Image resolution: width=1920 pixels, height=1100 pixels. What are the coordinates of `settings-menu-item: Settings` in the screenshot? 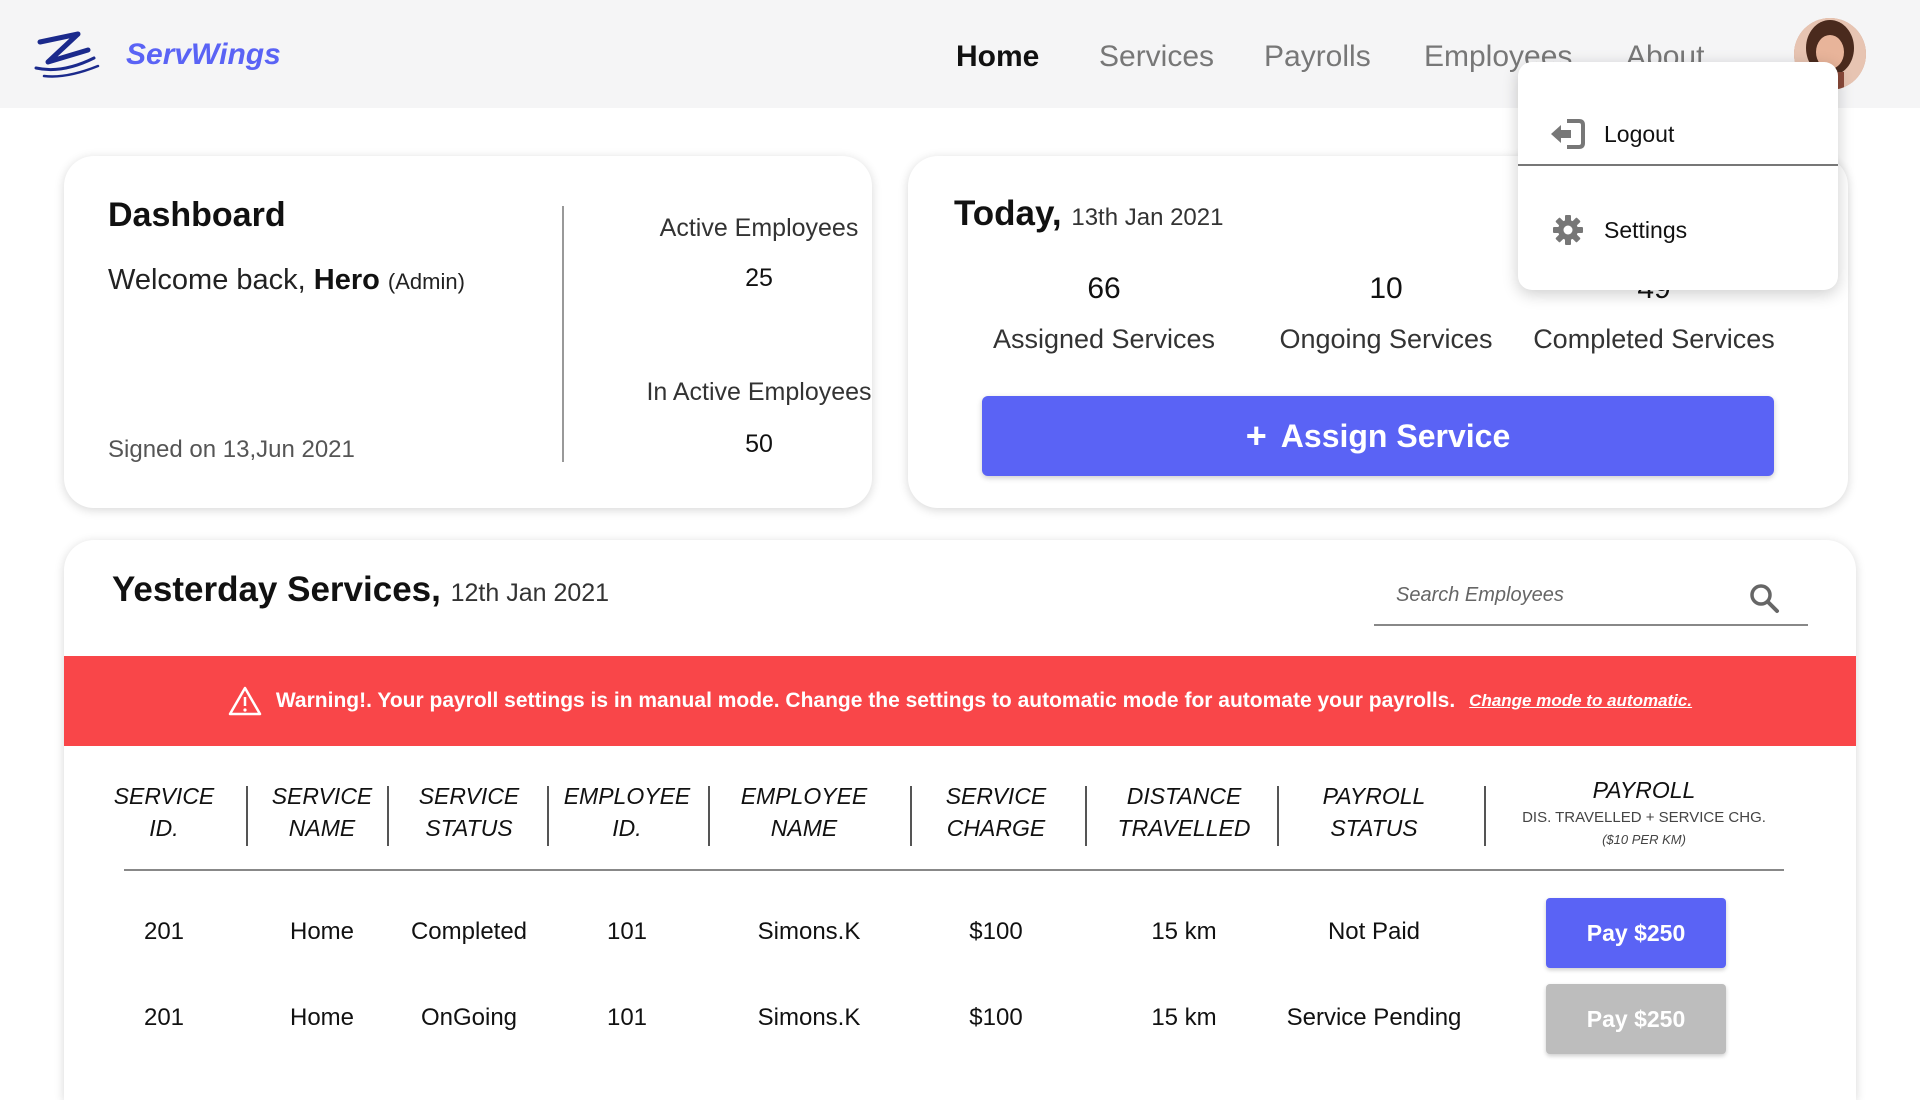 It's located at (1678, 230).